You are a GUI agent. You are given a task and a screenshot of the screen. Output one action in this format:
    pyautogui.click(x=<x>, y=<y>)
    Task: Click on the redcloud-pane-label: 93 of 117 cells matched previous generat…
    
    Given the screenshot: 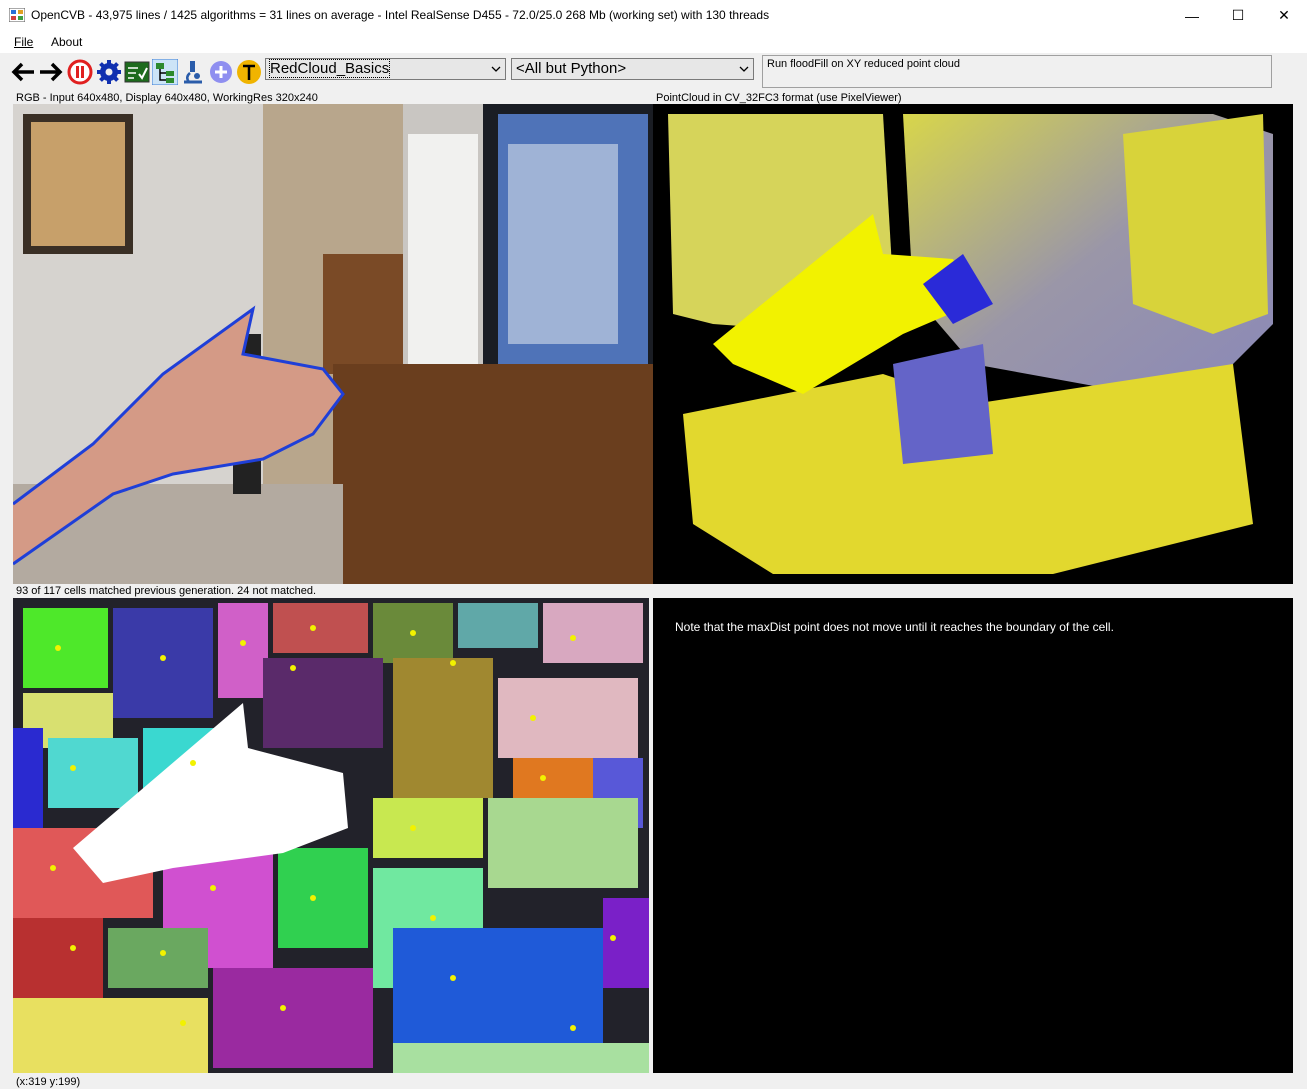 What is the action you would take?
    pyautogui.click(x=166, y=591)
    